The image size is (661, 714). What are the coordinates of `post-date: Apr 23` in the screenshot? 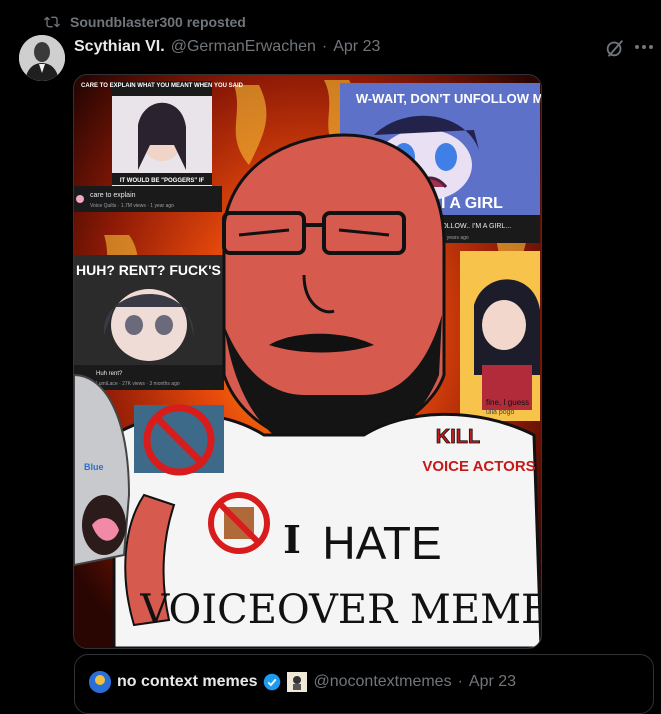 It's located at (356, 47).